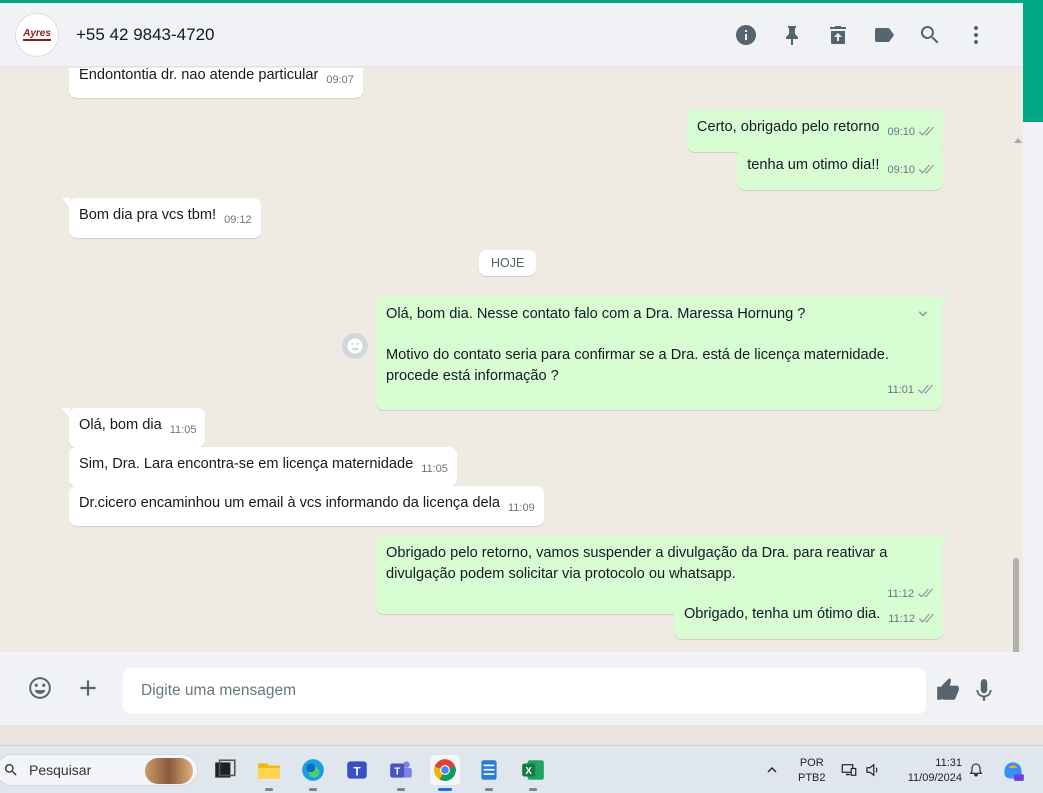  Describe the element at coordinates (508, 263) in the screenshot. I see `date-divider: HOJE` at that location.